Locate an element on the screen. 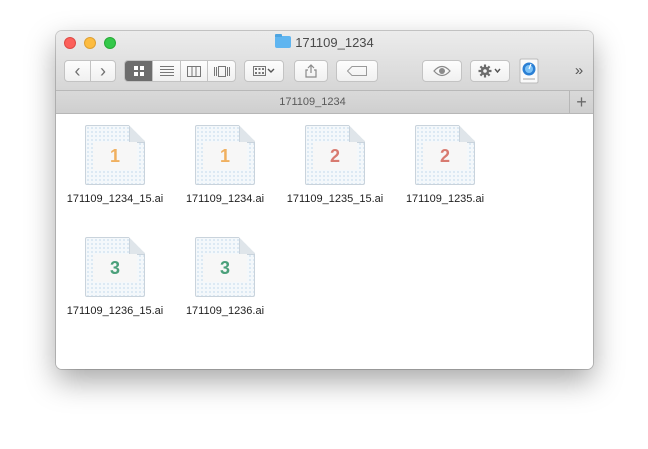 The width and height of the screenshot is (648, 449). forward-button: › is located at coordinates (102, 70).